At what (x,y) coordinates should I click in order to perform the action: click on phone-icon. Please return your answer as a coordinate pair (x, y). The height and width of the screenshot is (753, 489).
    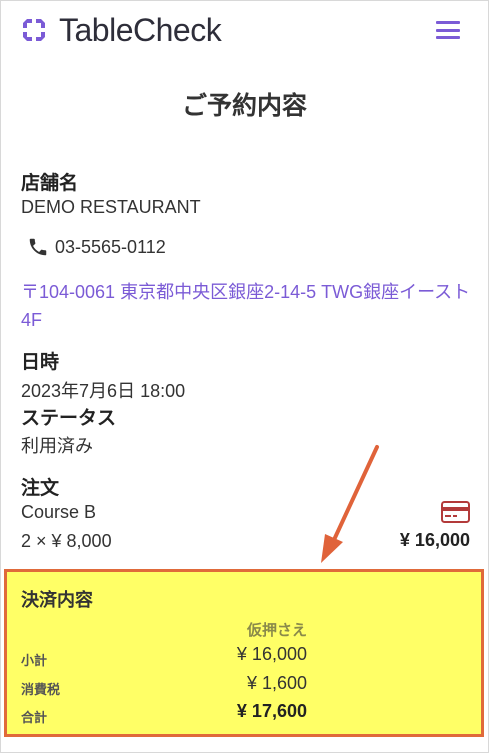
    Looking at the image, I should click on (38, 247).